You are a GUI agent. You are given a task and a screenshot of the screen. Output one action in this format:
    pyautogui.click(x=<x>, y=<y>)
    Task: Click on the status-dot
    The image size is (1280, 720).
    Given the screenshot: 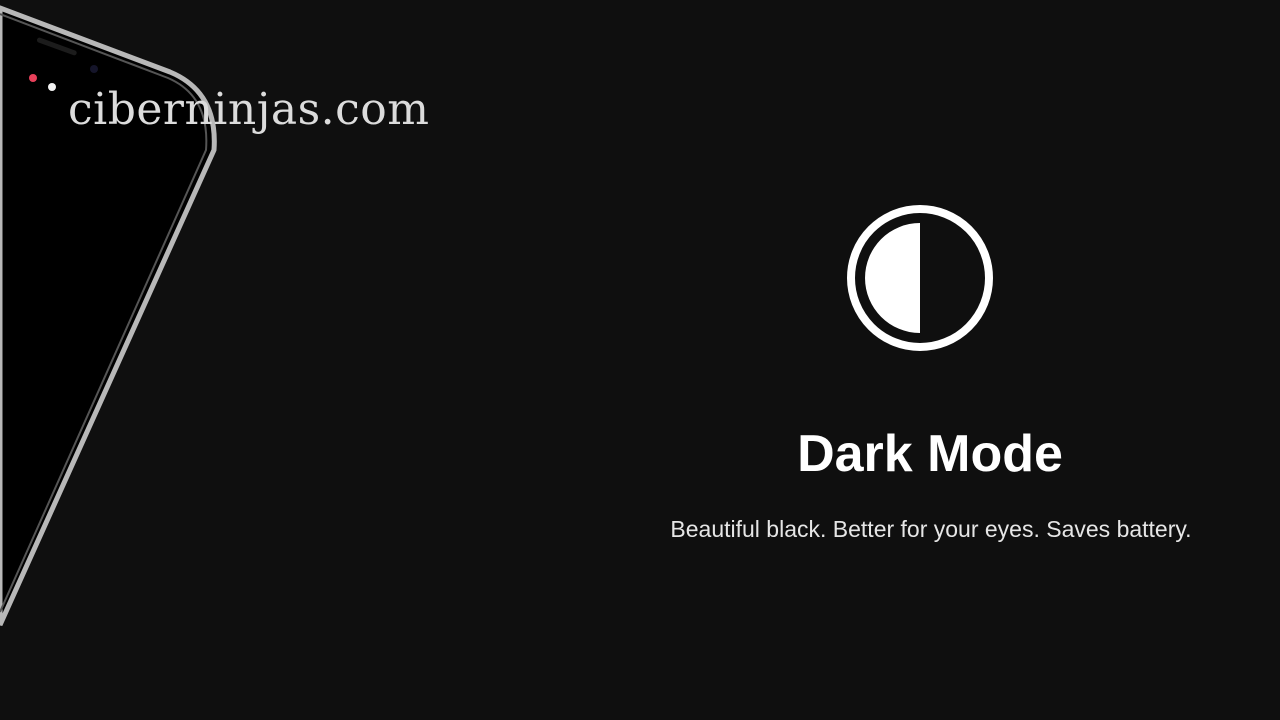 What is the action you would take?
    pyautogui.click(x=52, y=87)
    